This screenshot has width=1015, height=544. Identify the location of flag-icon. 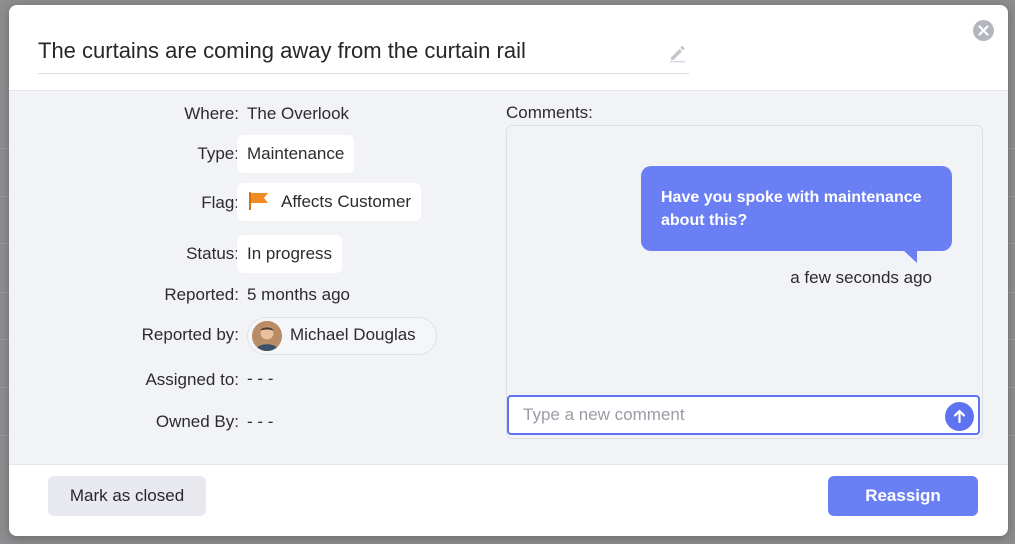
(258, 201).